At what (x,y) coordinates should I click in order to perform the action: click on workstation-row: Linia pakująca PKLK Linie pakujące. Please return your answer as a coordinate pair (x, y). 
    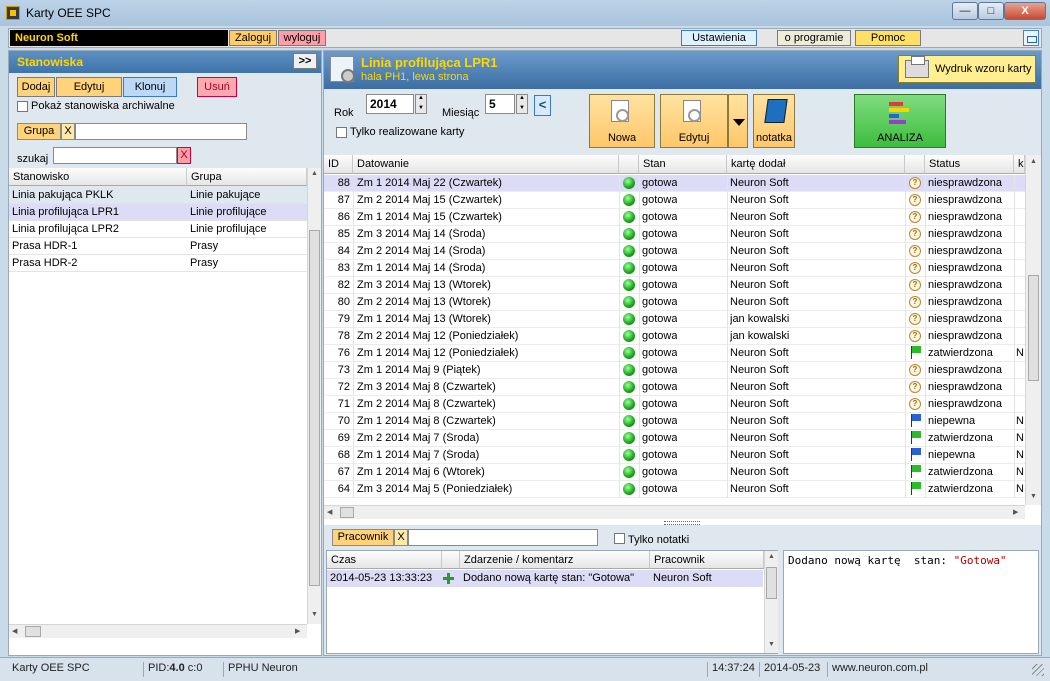
    Looking at the image, I should click on (158, 195).